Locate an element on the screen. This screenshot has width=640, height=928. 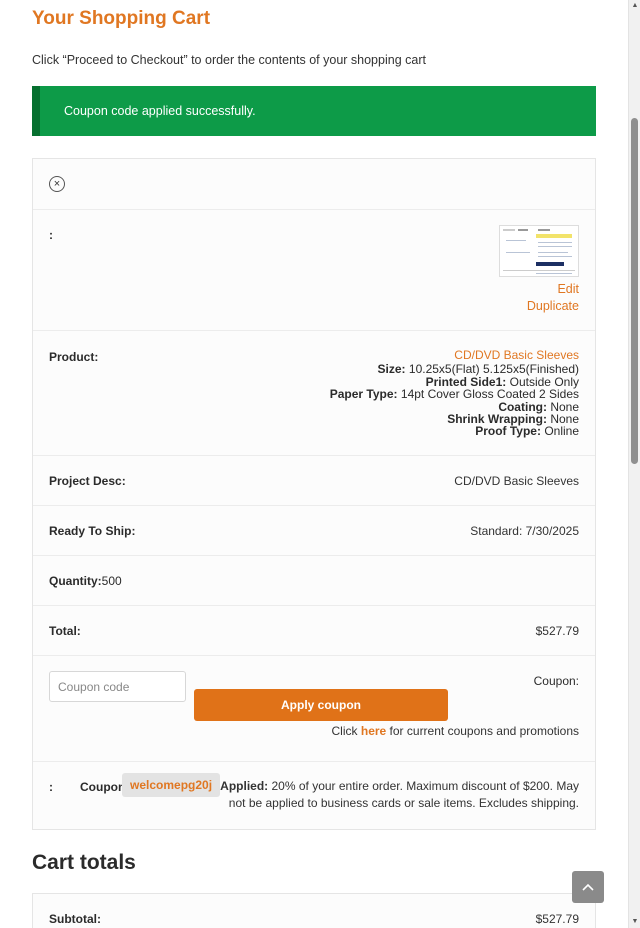
quantity-row: Quantity:500 is located at coordinates (314, 581).